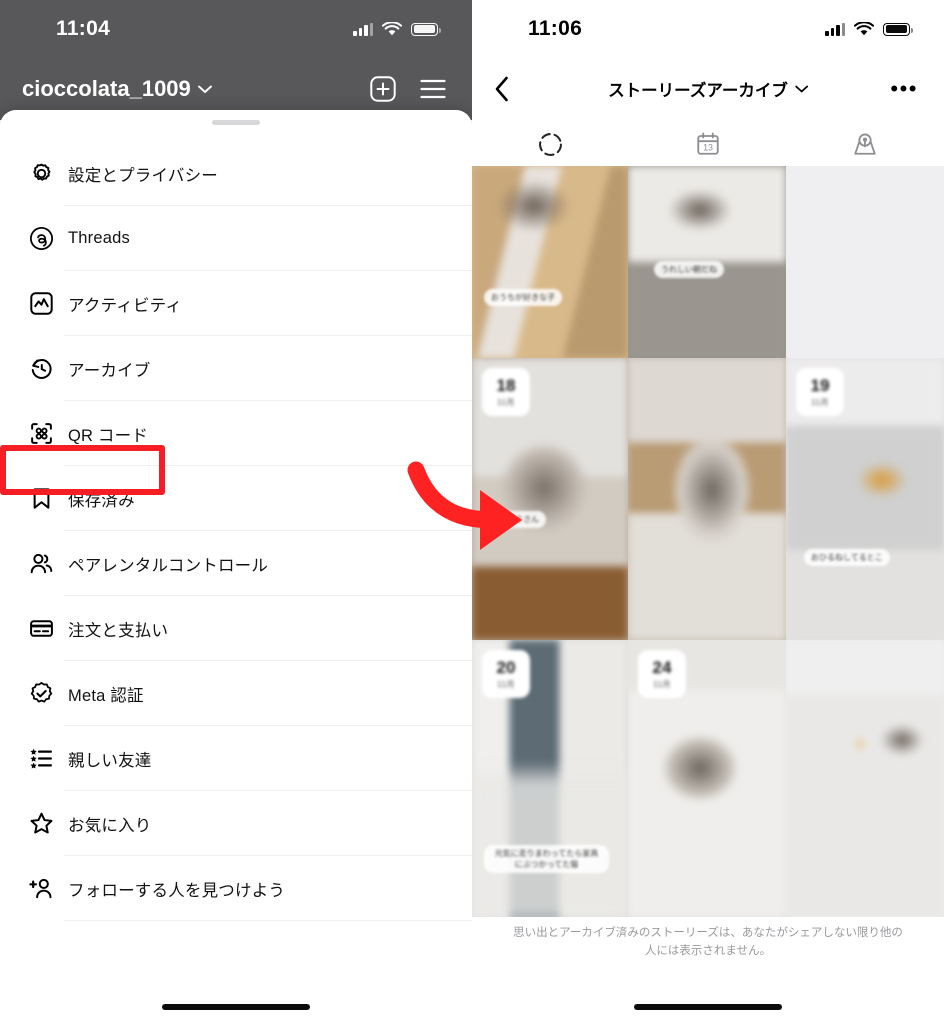 The image size is (944, 1024). What do you see at coordinates (41, 433) in the screenshot?
I see `qr-code-icon` at bounding box center [41, 433].